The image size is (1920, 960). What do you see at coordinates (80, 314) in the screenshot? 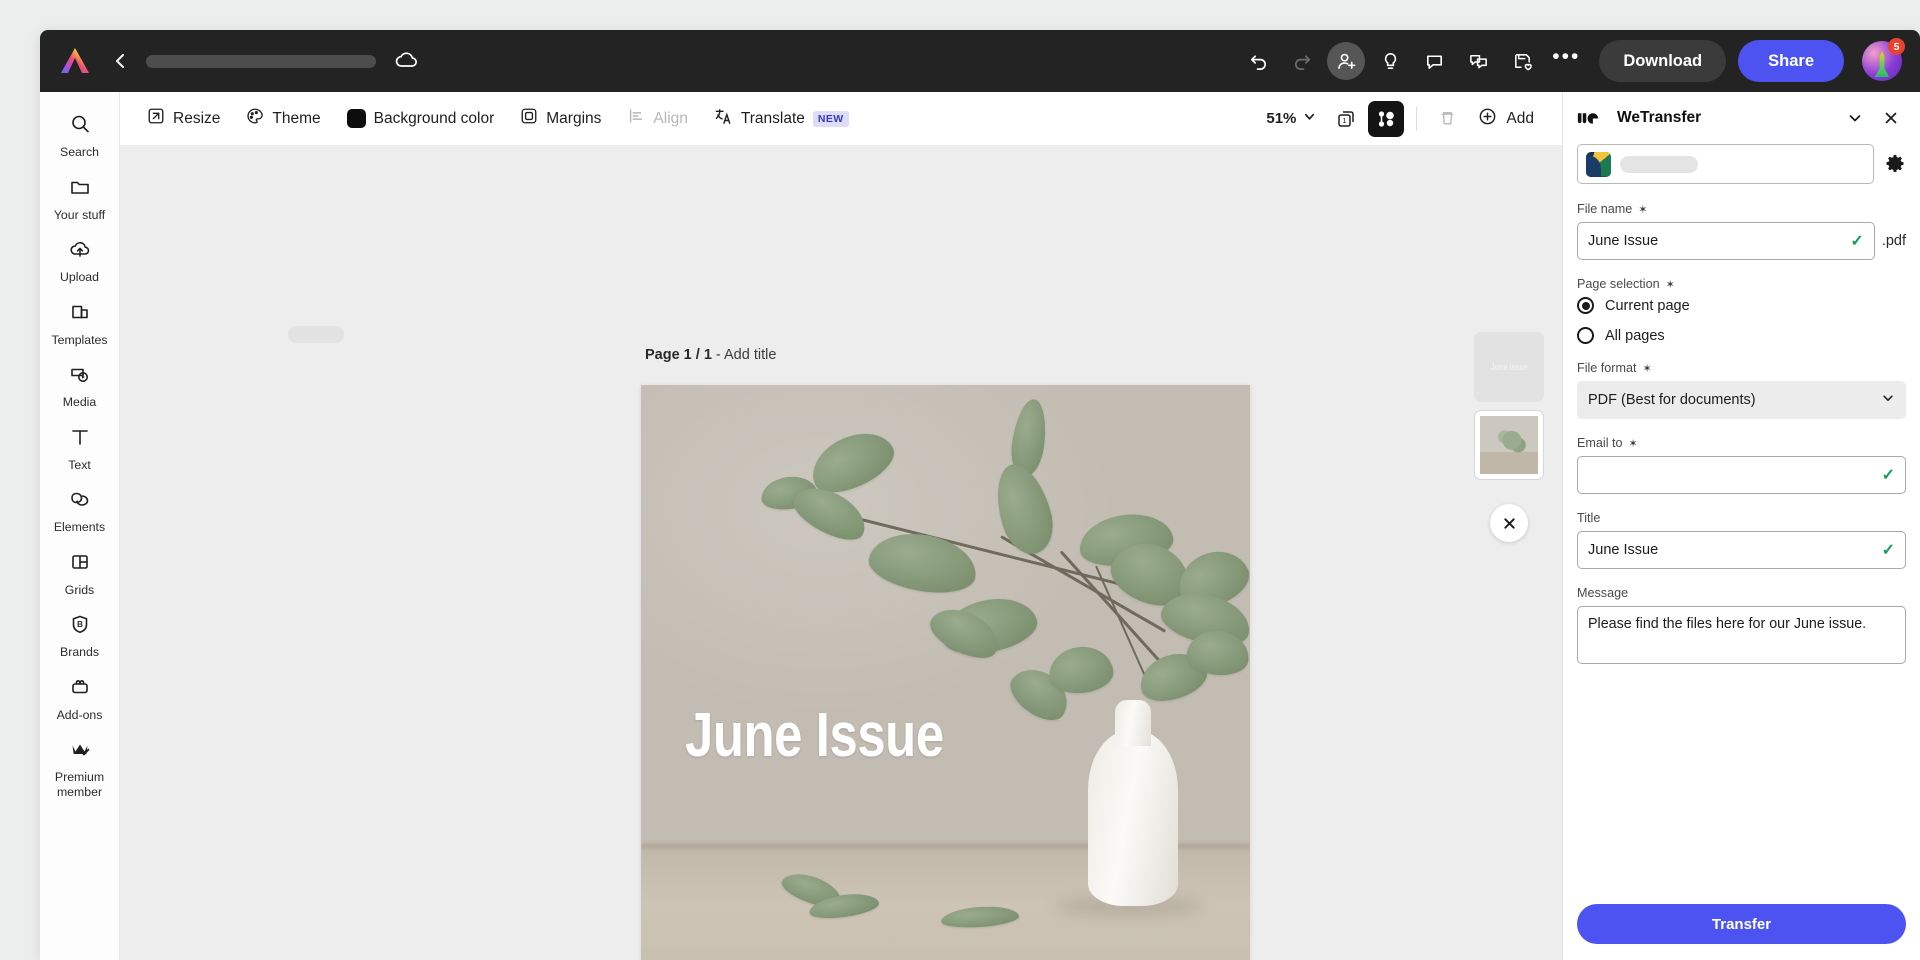
I see `templates-icon` at bounding box center [80, 314].